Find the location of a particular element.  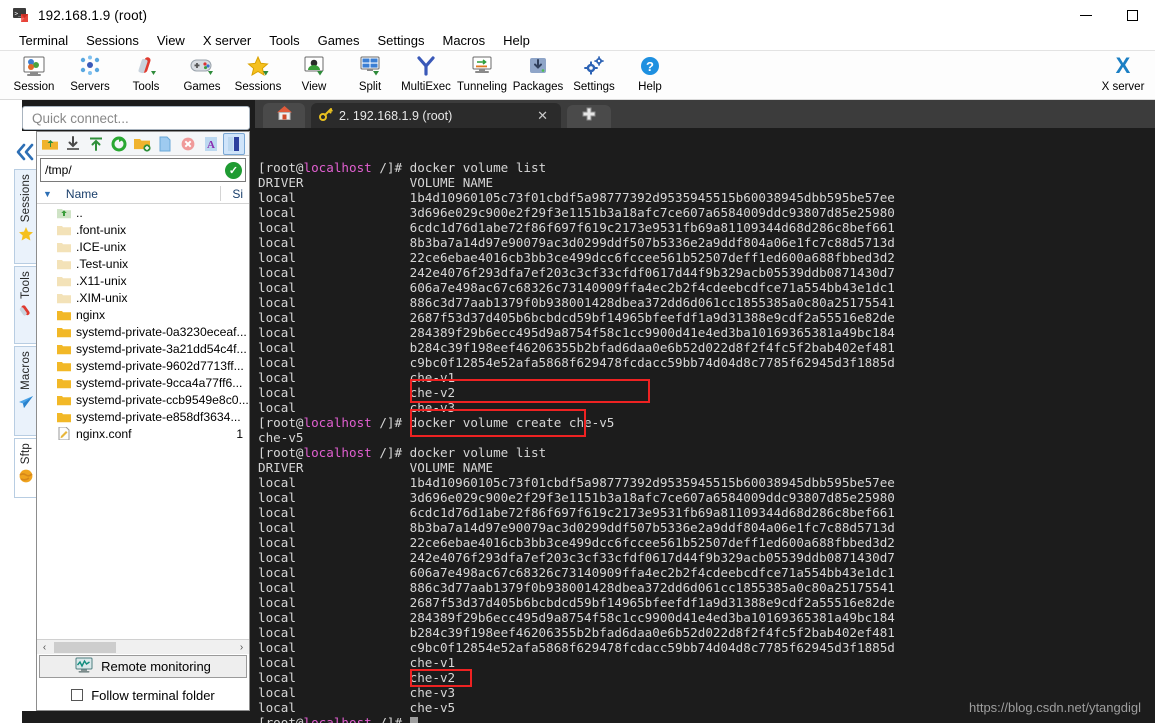

parent-folder-icon is located at coordinates (50, 144).